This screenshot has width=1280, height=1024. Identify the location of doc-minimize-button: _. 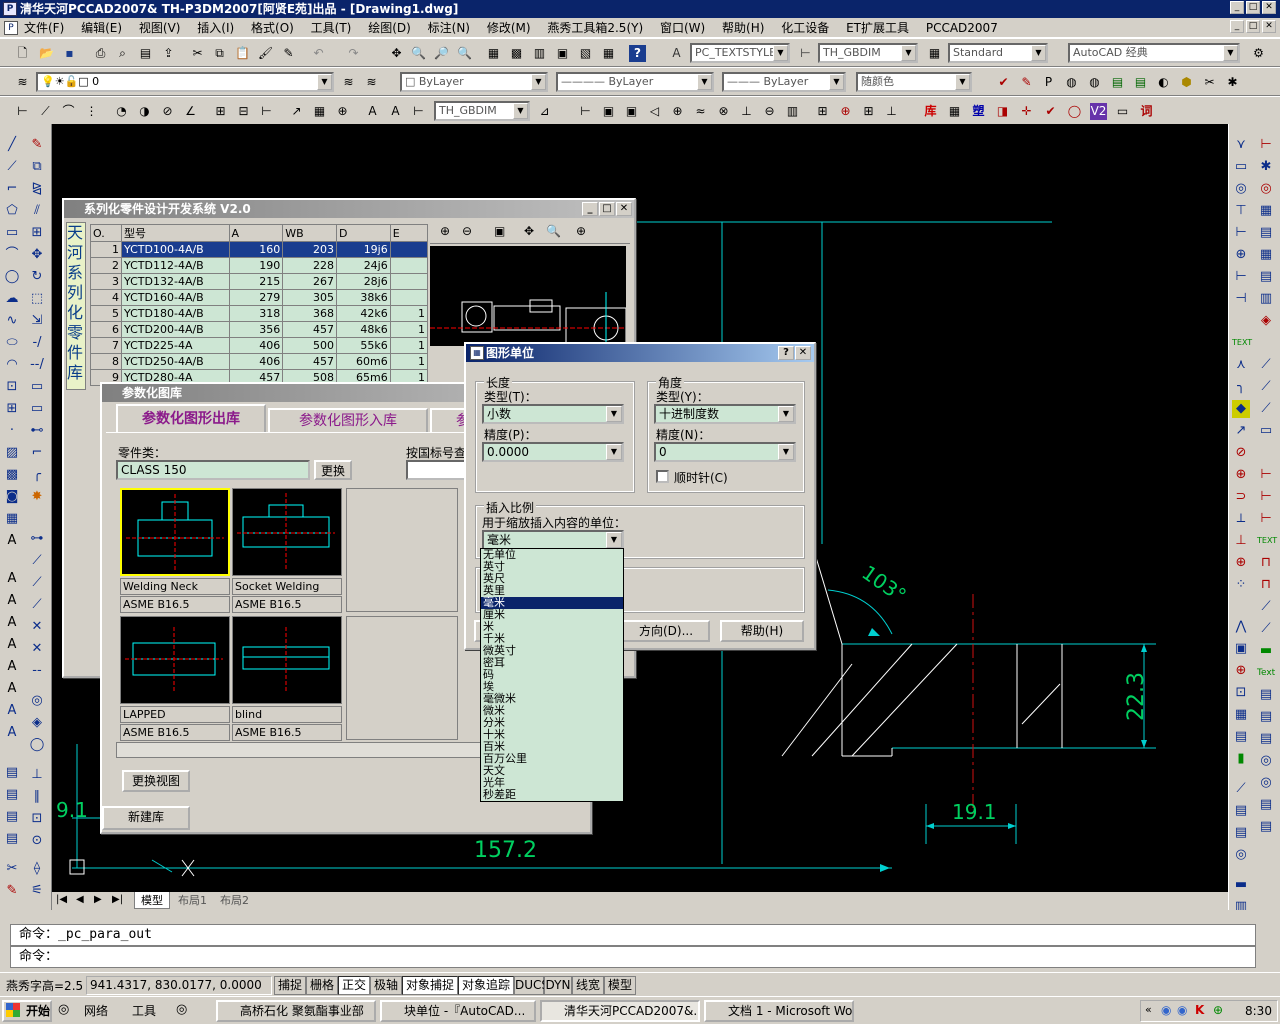
(1237, 26).